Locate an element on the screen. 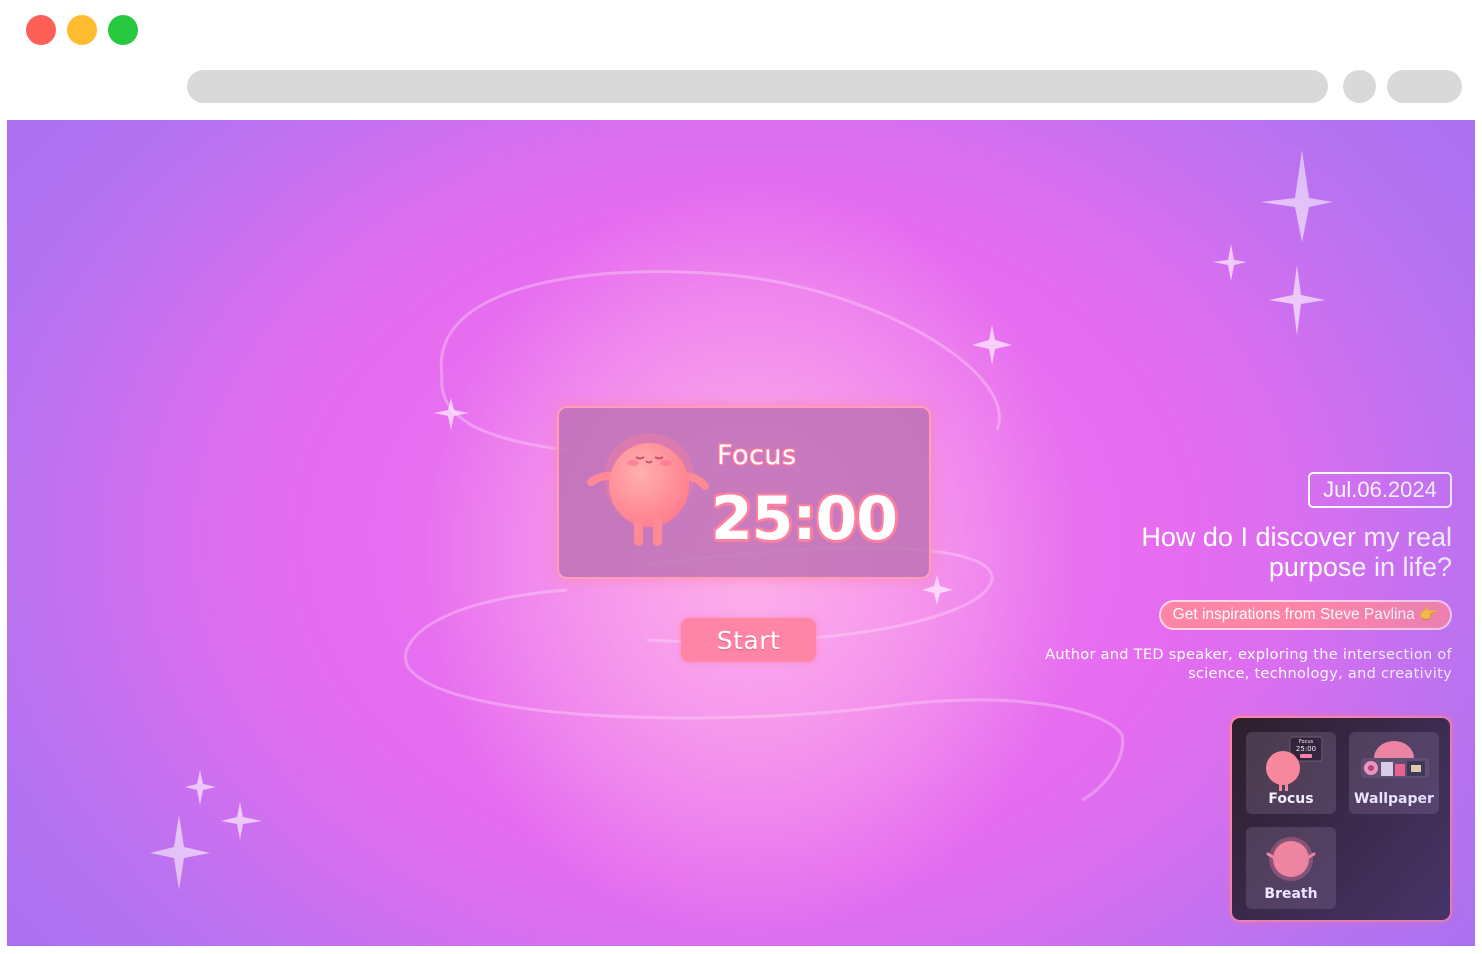 This screenshot has height=954, width=1482. app-label-wallpaper: Wallpaper is located at coordinates (1394, 799).